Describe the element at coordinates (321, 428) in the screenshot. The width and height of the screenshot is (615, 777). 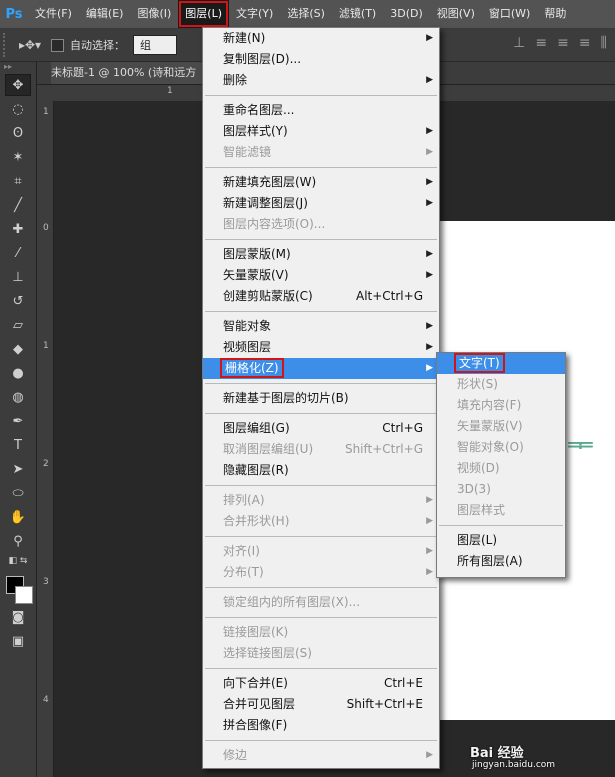
I see `layer-menu-item-22: 图层编组(G) Ctrl+G` at that location.